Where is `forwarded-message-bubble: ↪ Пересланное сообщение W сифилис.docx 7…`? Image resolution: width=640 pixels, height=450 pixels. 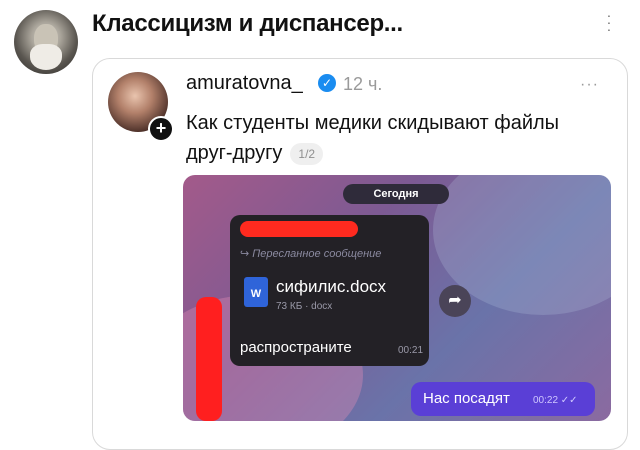
forwarded-message-bubble: ↪ Пересланное сообщение W сифилис.docx 7… is located at coordinates (329, 290).